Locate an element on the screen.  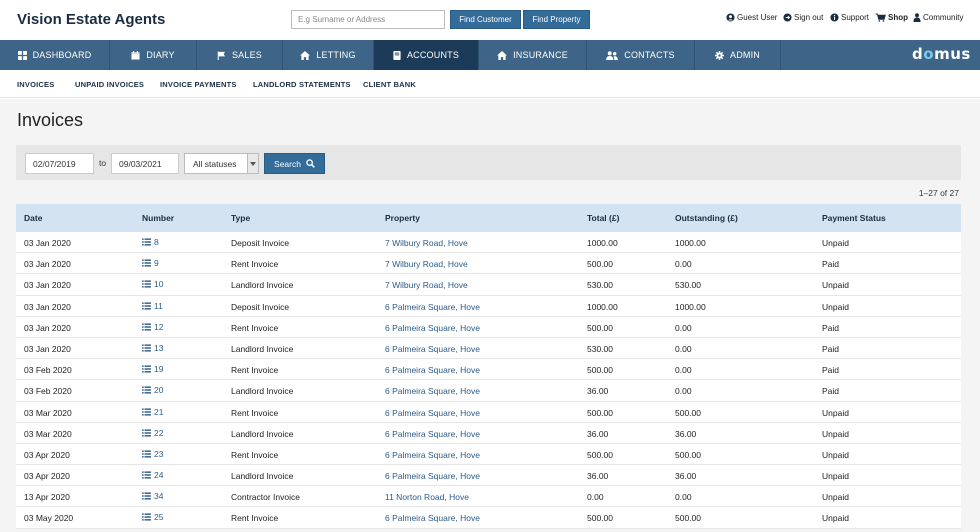
col-date: Date is located at coordinates (33, 218).